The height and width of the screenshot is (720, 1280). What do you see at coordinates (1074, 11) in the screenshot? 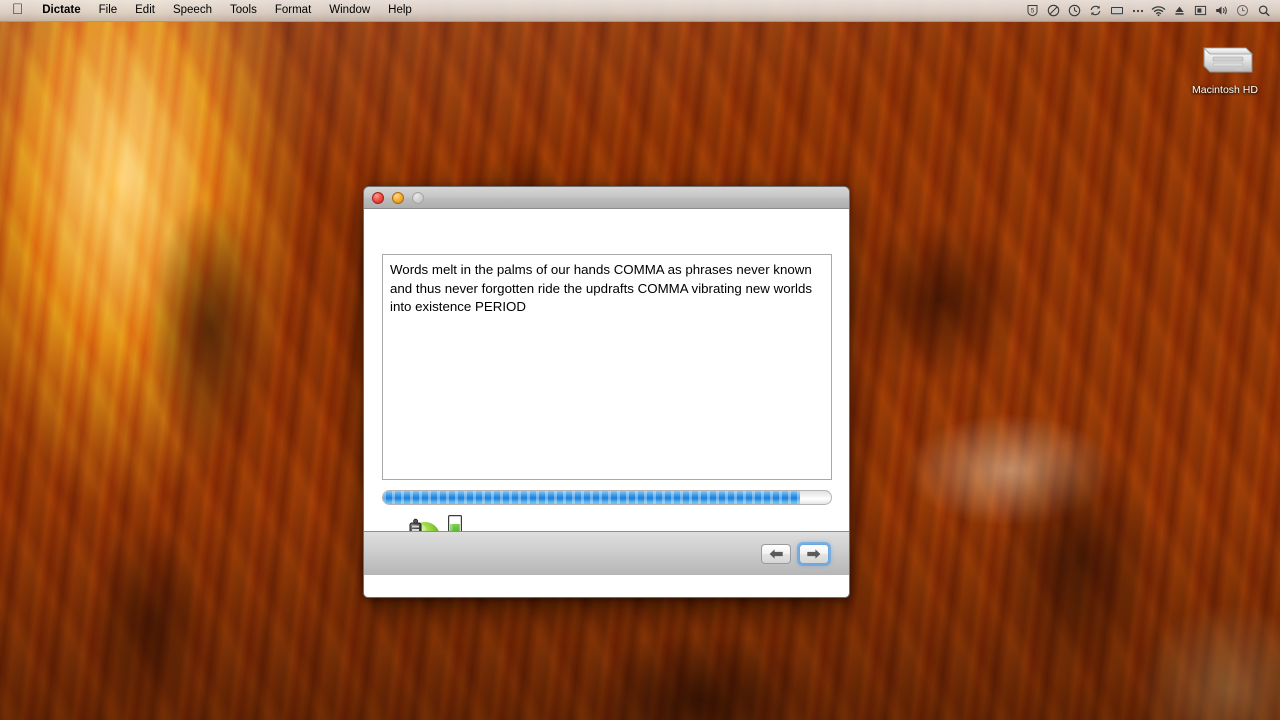
I see `clock-icon` at bounding box center [1074, 11].